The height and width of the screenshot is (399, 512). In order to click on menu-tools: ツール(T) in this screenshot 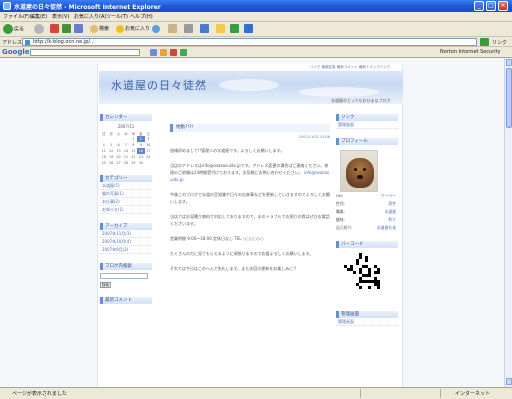, I will do `click(117, 16)`.